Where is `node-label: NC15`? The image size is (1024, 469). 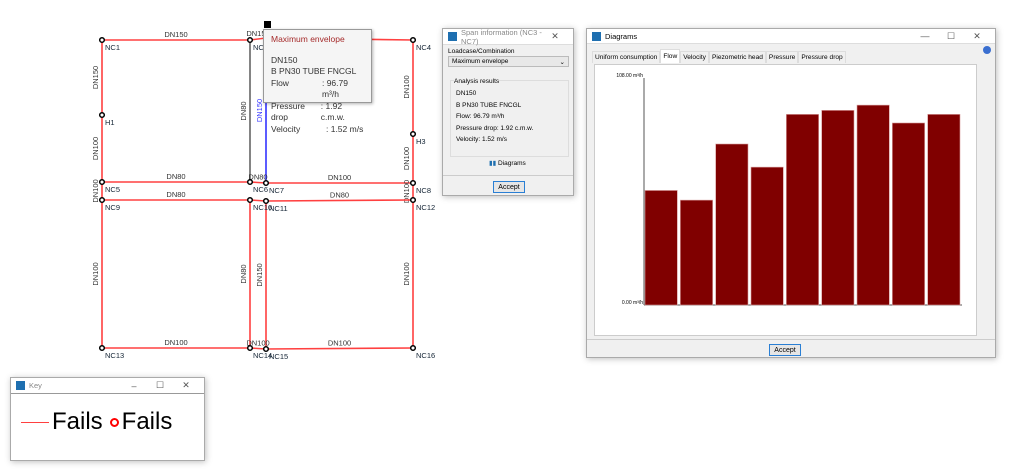 node-label: NC15 is located at coordinates (278, 356).